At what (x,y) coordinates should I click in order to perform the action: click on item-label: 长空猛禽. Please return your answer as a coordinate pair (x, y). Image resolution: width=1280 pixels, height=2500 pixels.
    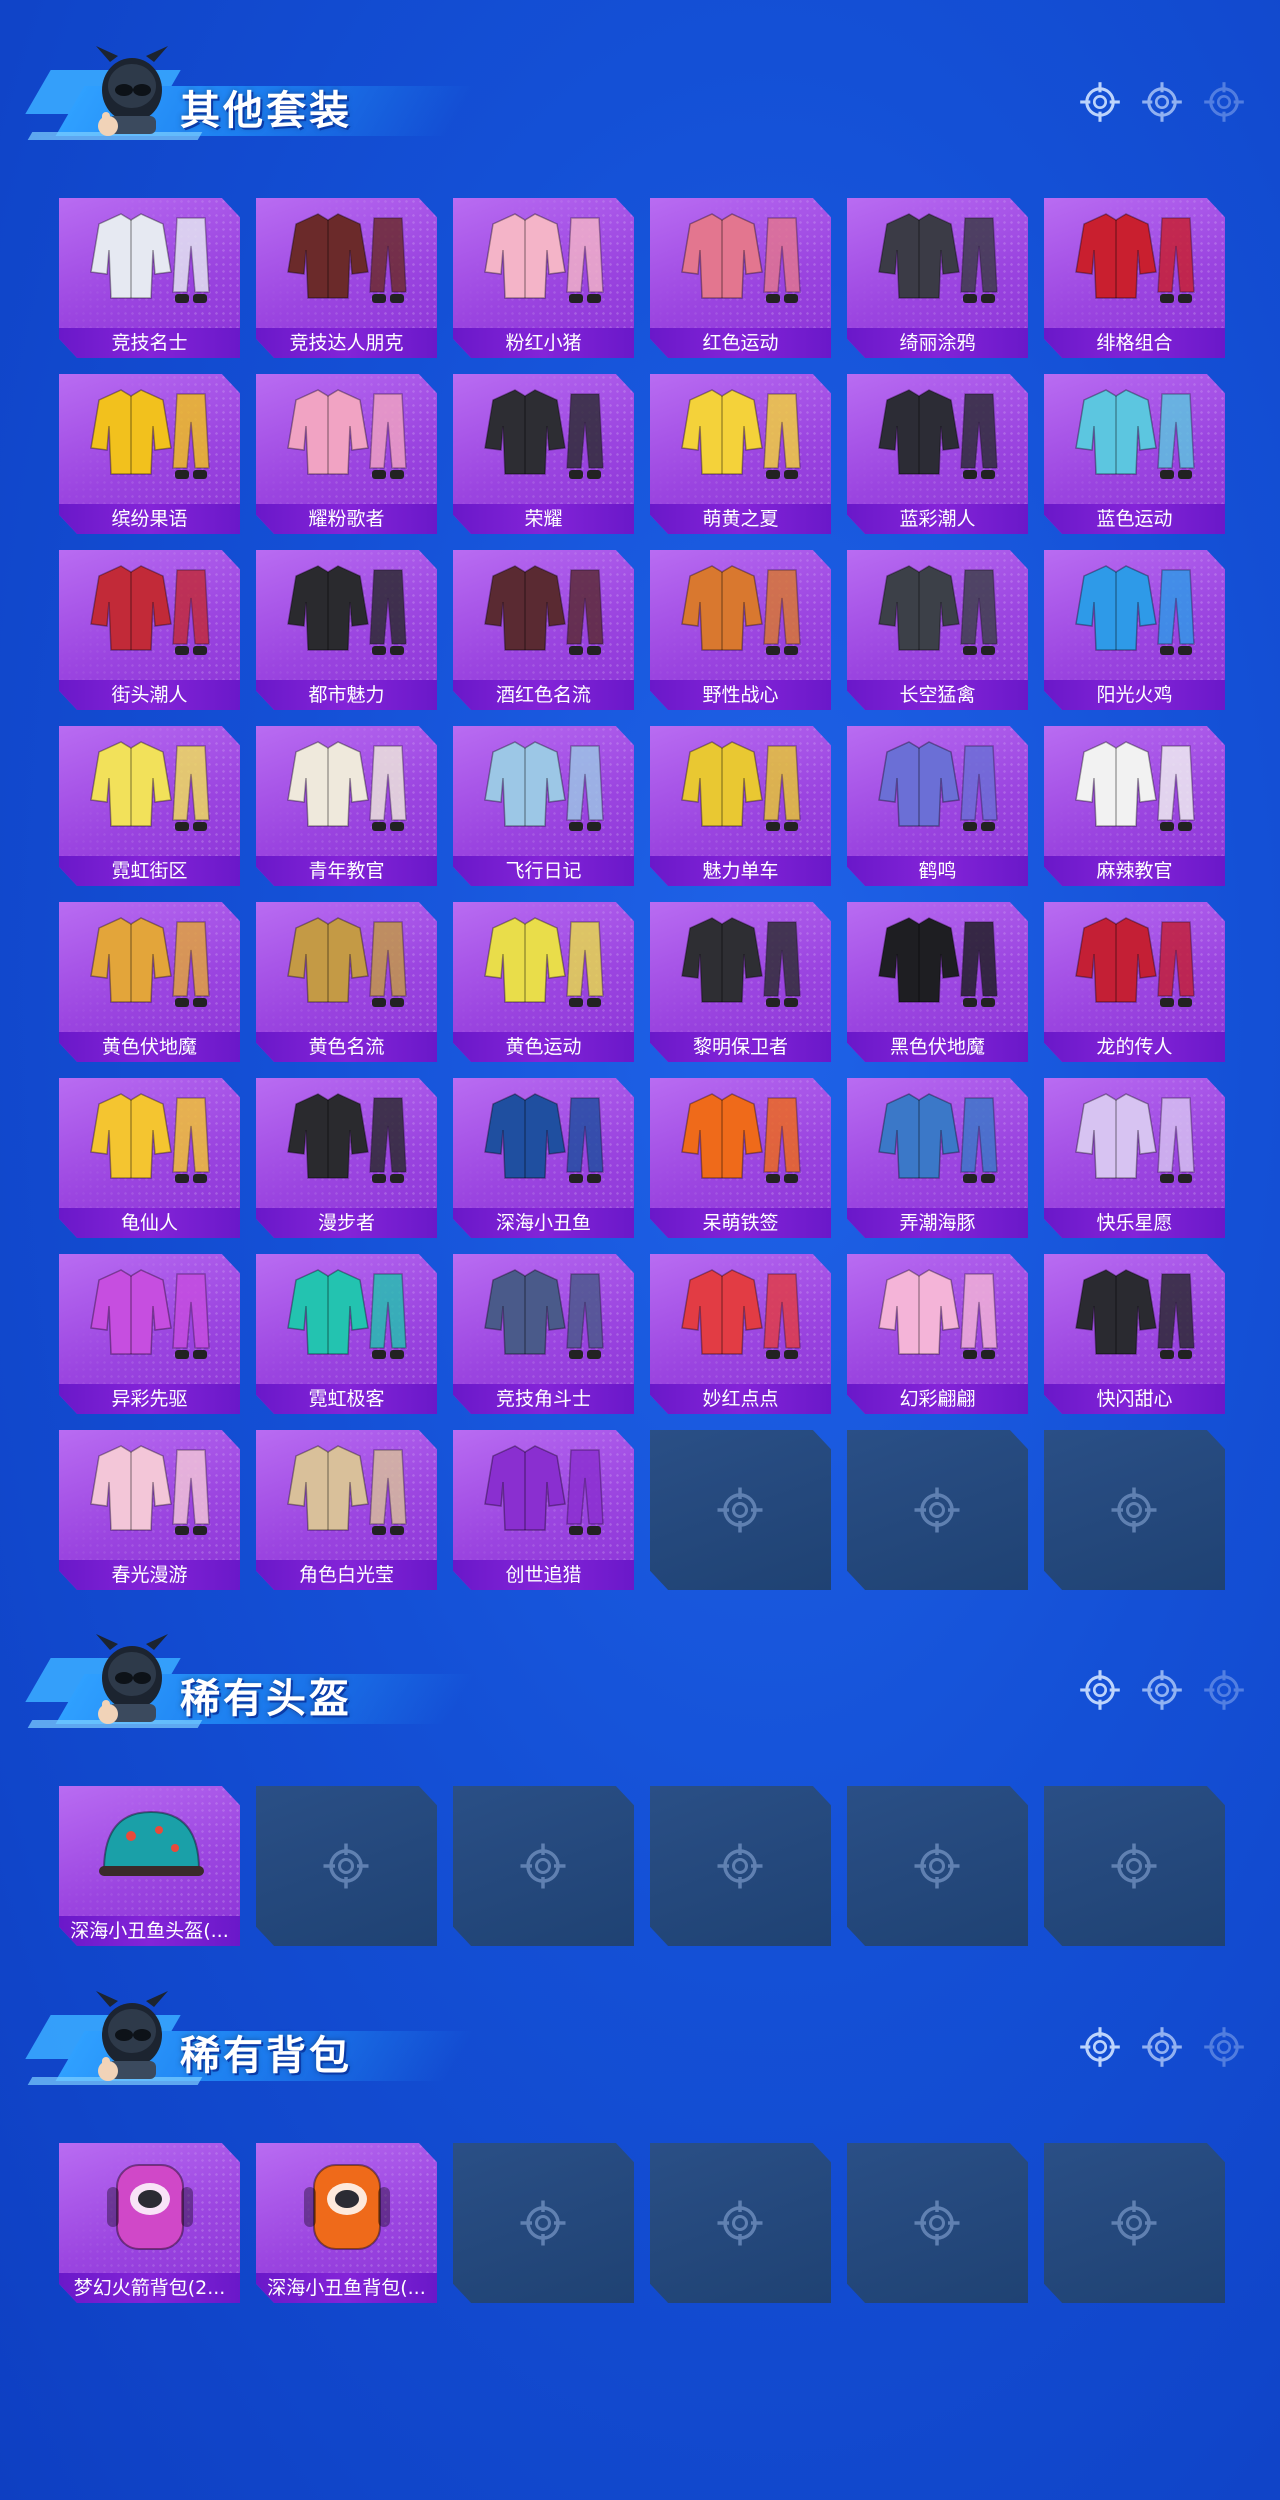
    Looking at the image, I should click on (937, 695).